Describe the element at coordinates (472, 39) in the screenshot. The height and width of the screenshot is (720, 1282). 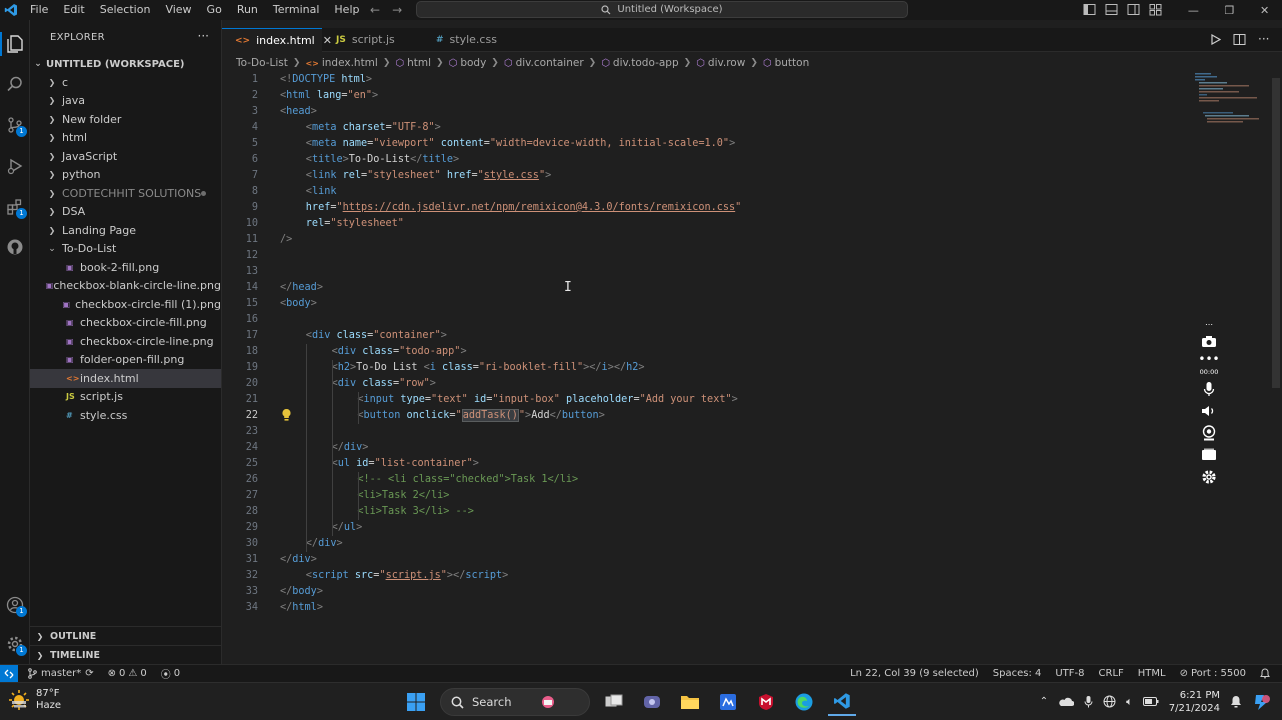
I see `tab-style-css: # style.css` at that location.